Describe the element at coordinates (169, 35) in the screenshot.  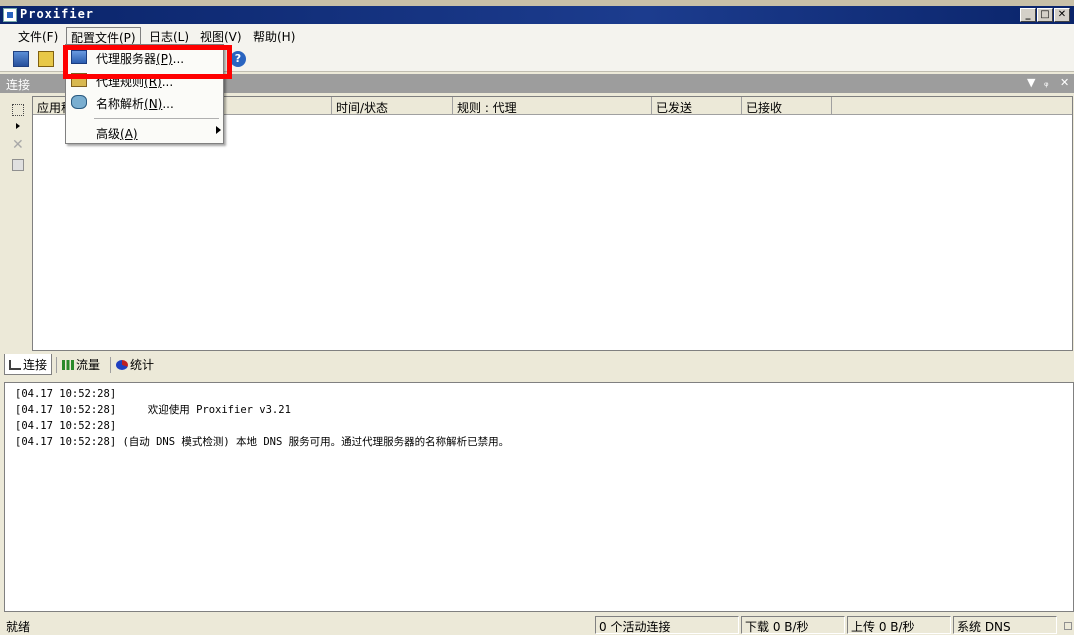
I see `menu-log: 日志(L)` at that location.